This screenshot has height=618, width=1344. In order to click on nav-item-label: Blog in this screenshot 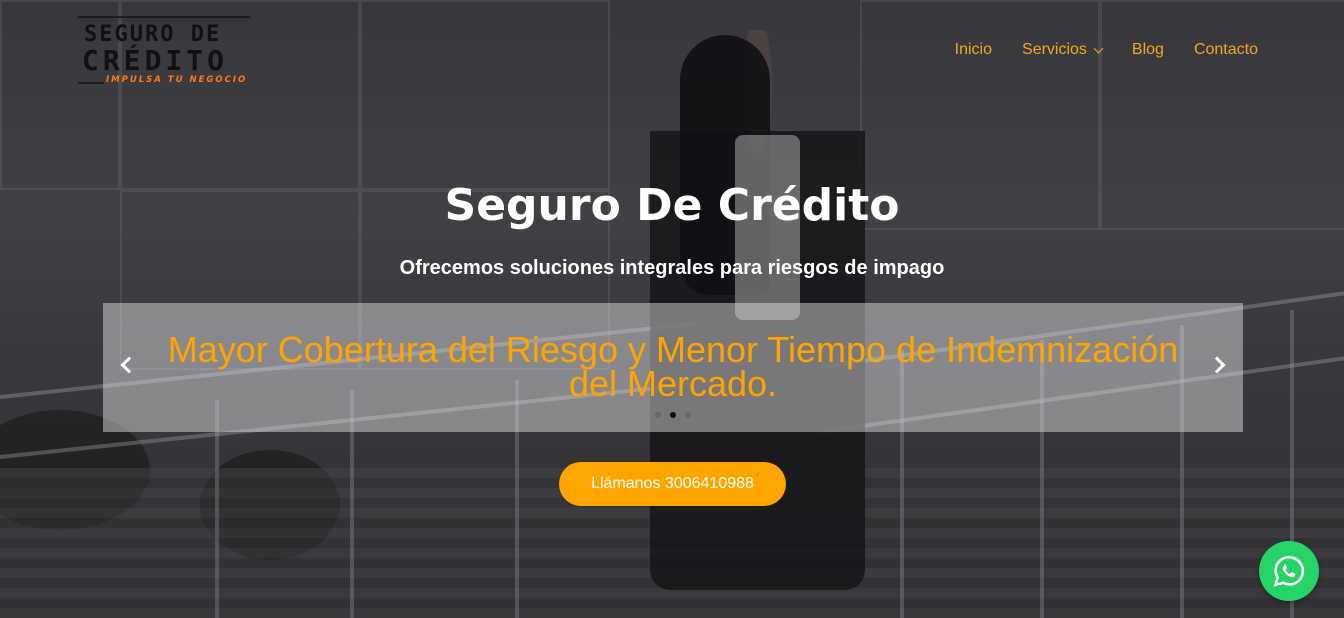, I will do `click(1147, 49)`.